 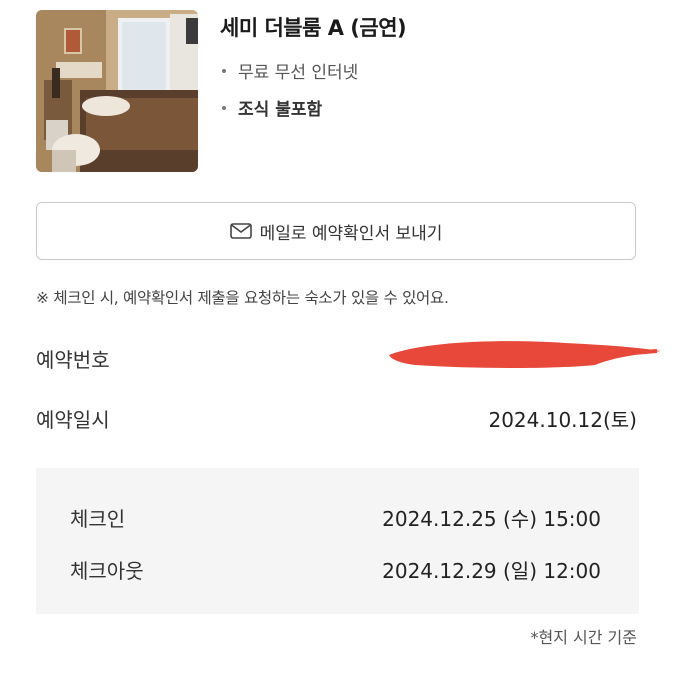 What do you see at coordinates (584, 637) in the screenshot?
I see `timezone-note: *현지 시간 기준` at bounding box center [584, 637].